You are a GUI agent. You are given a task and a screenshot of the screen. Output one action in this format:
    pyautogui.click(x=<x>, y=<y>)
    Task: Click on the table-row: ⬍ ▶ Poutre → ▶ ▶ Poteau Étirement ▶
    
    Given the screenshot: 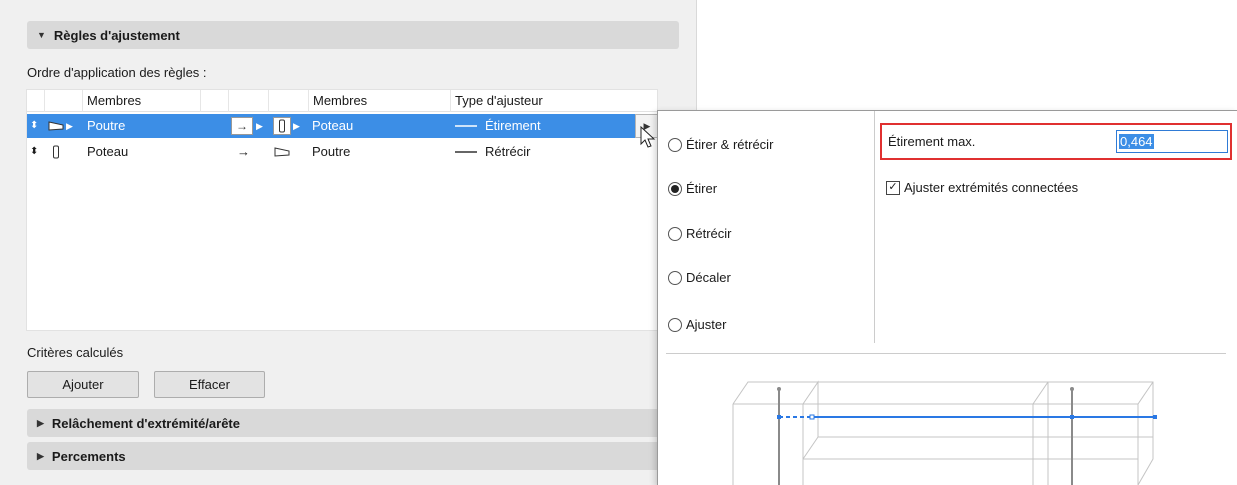 What is the action you would take?
    pyautogui.click(x=343, y=126)
    